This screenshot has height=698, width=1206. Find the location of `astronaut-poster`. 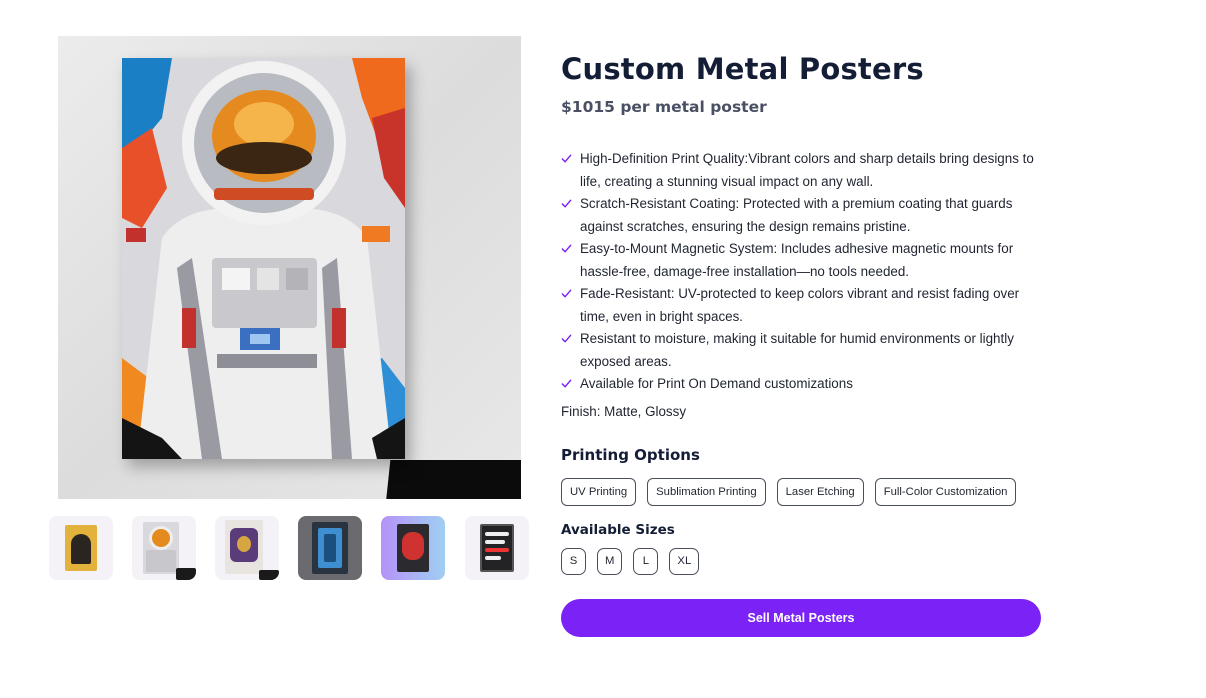

astronaut-poster is located at coordinates (263, 258).